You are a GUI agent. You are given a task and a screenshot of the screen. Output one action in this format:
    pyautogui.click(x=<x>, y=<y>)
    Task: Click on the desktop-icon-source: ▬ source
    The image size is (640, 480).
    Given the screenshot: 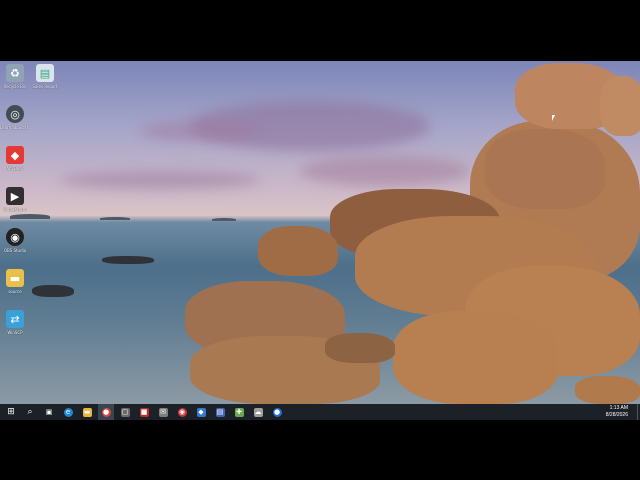 What is the action you would take?
    pyautogui.click(x=15, y=281)
    